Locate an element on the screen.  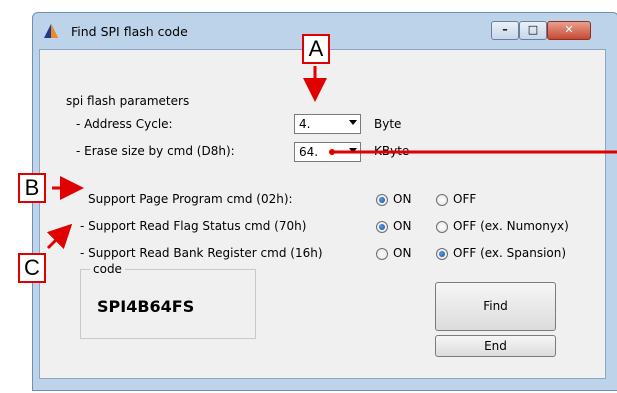
callout-b: B is located at coordinates (32, 188).